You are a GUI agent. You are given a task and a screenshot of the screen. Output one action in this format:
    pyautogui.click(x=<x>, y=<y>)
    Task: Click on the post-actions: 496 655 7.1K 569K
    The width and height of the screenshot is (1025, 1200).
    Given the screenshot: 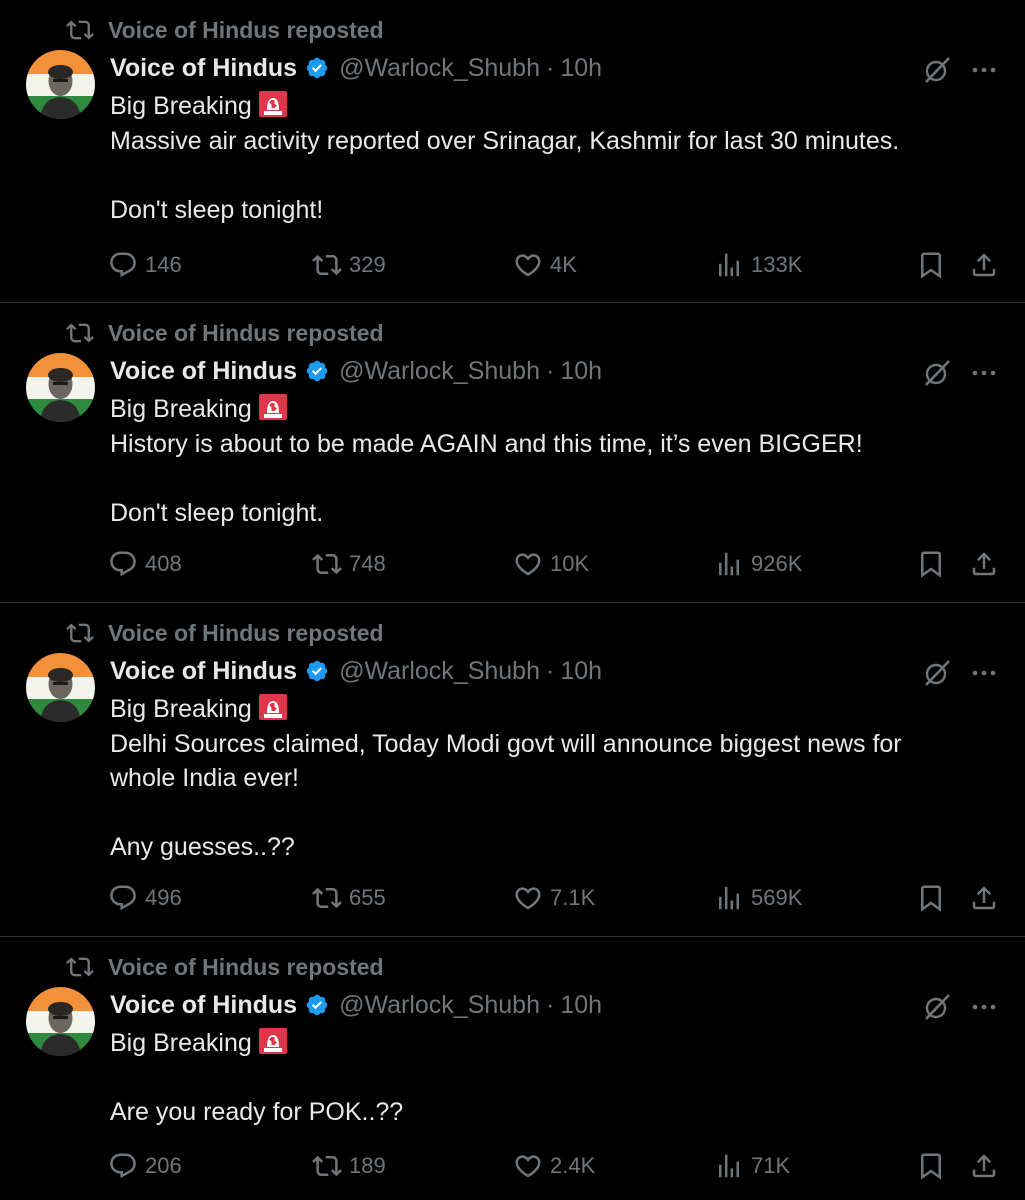 What is the action you would take?
    pyautogui.click(x=555, y=898)
    